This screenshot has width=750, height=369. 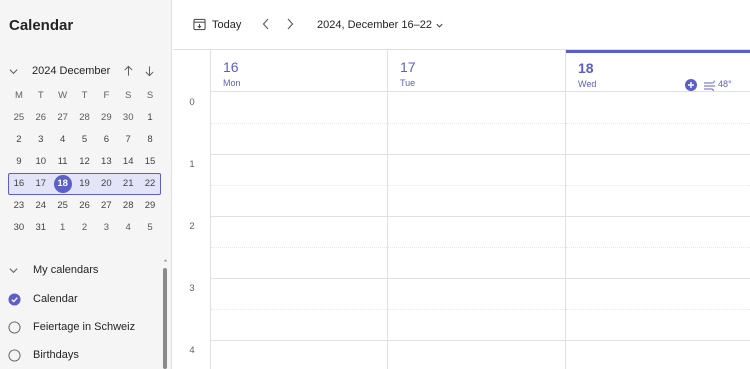 I want to click on mini-day: 10, so click(x=41, y=162).